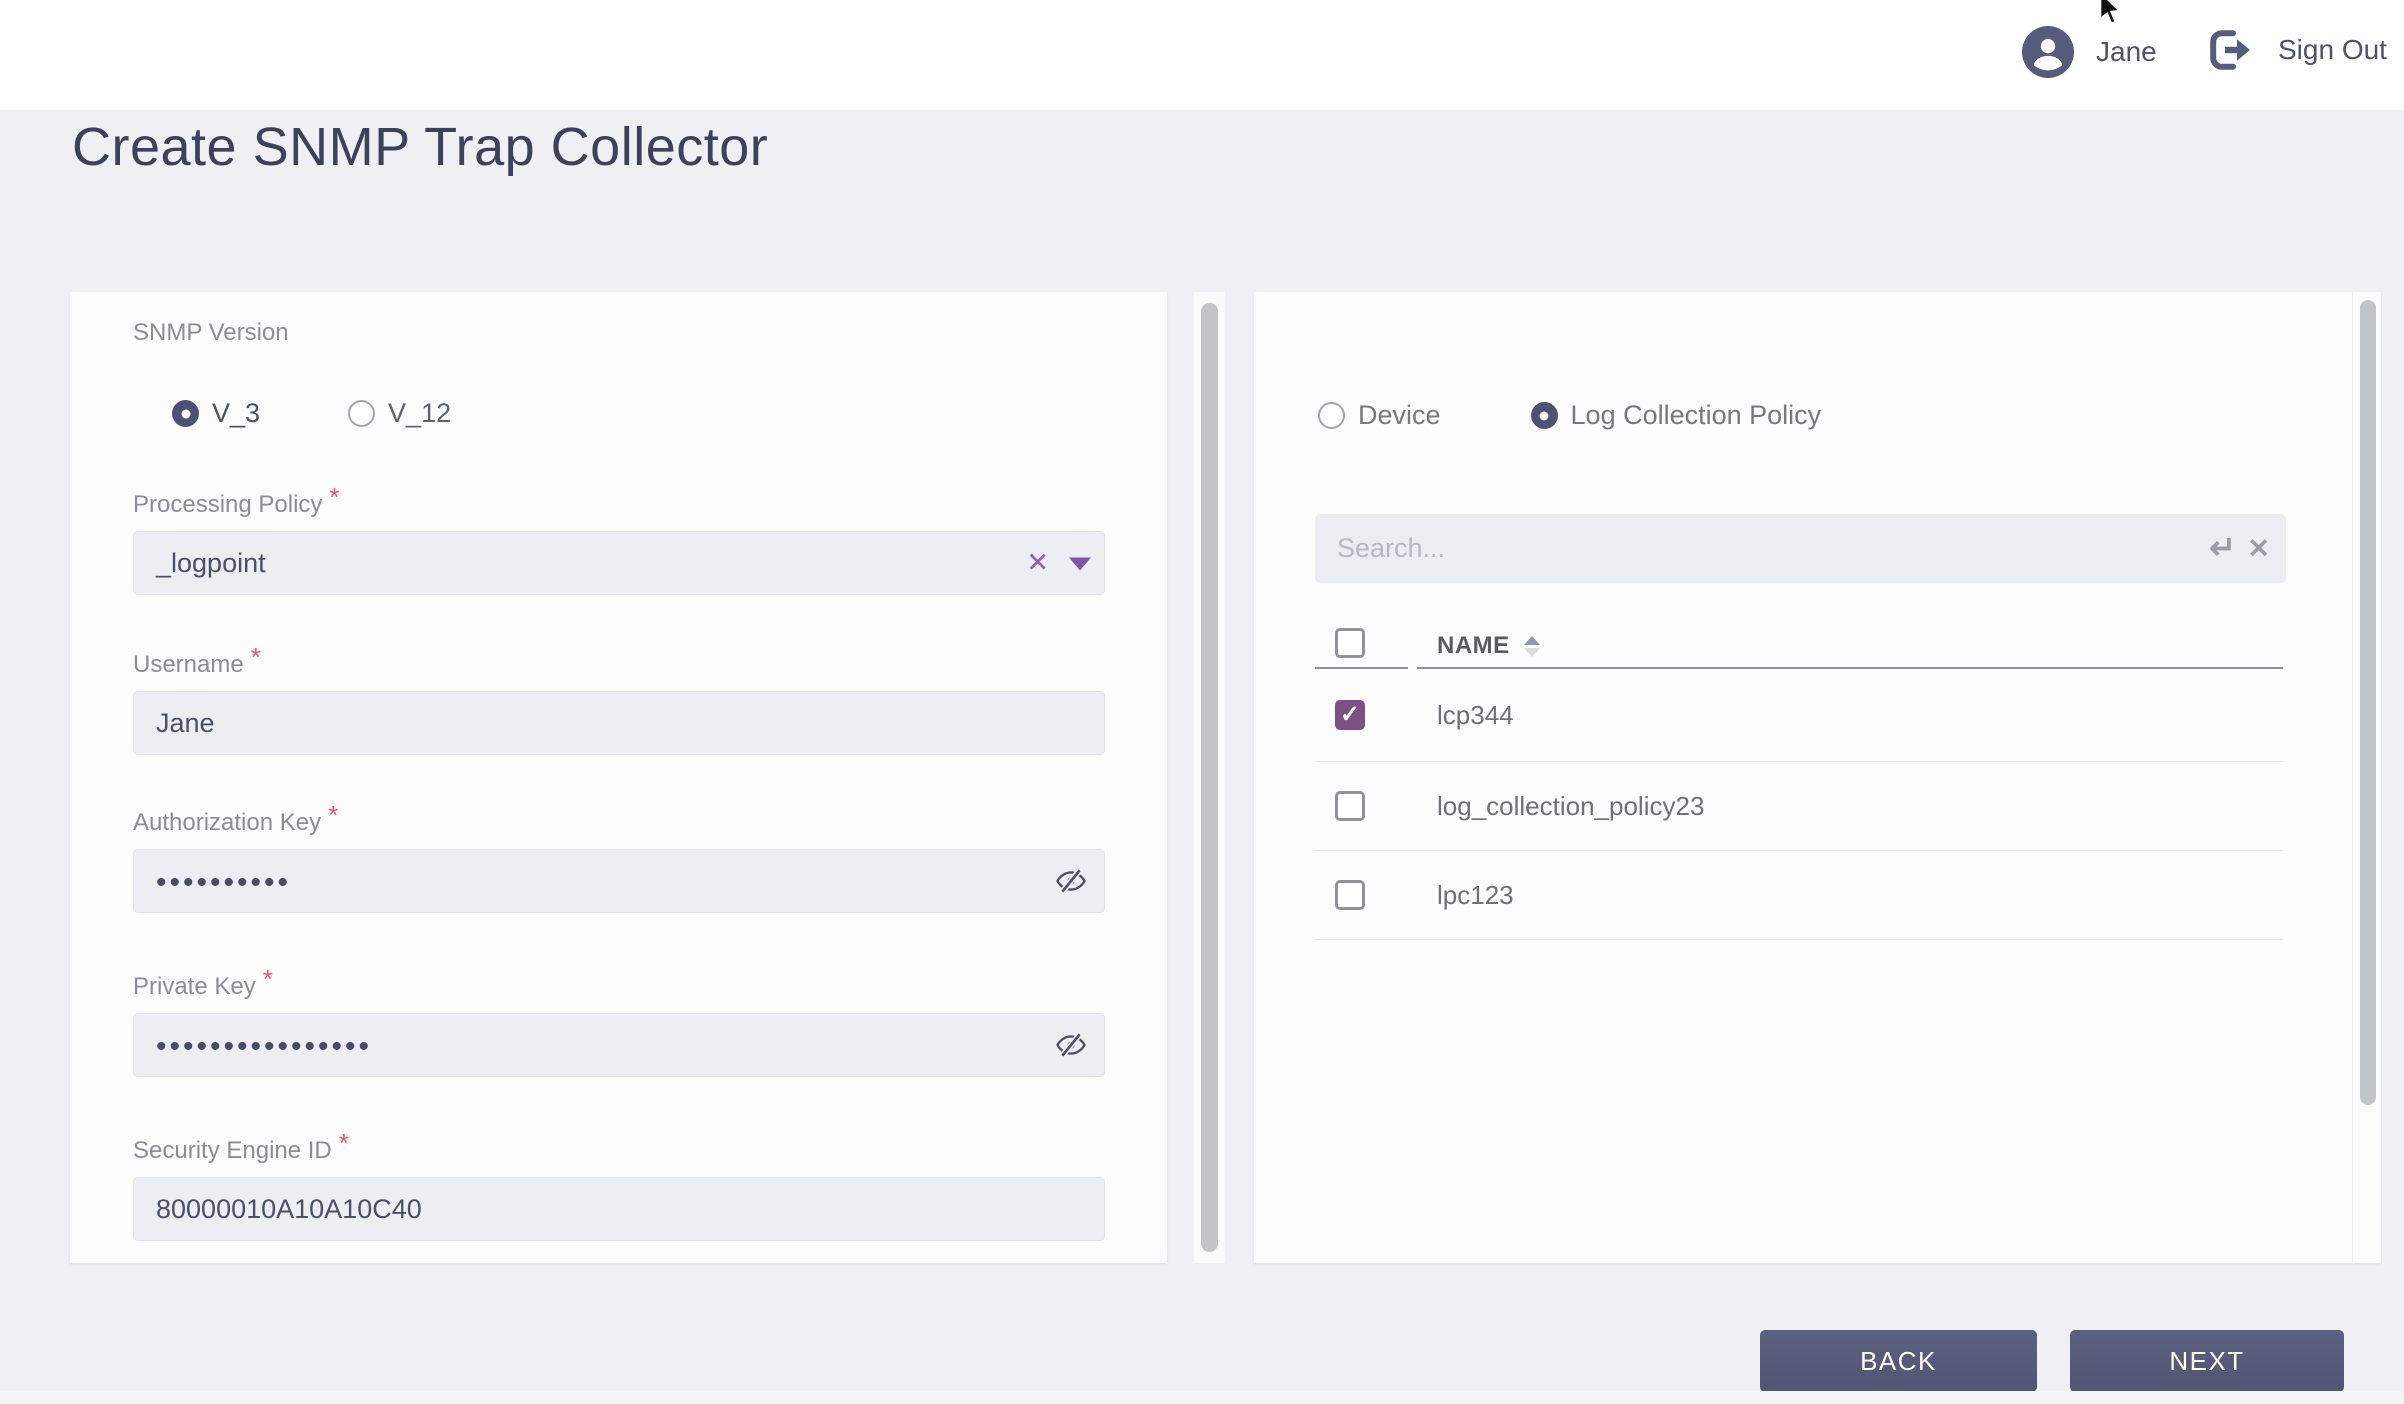 The width and height of the screenshot is (2404, 1404). I want to click on sort-desc-icon, so click(1531, 652).